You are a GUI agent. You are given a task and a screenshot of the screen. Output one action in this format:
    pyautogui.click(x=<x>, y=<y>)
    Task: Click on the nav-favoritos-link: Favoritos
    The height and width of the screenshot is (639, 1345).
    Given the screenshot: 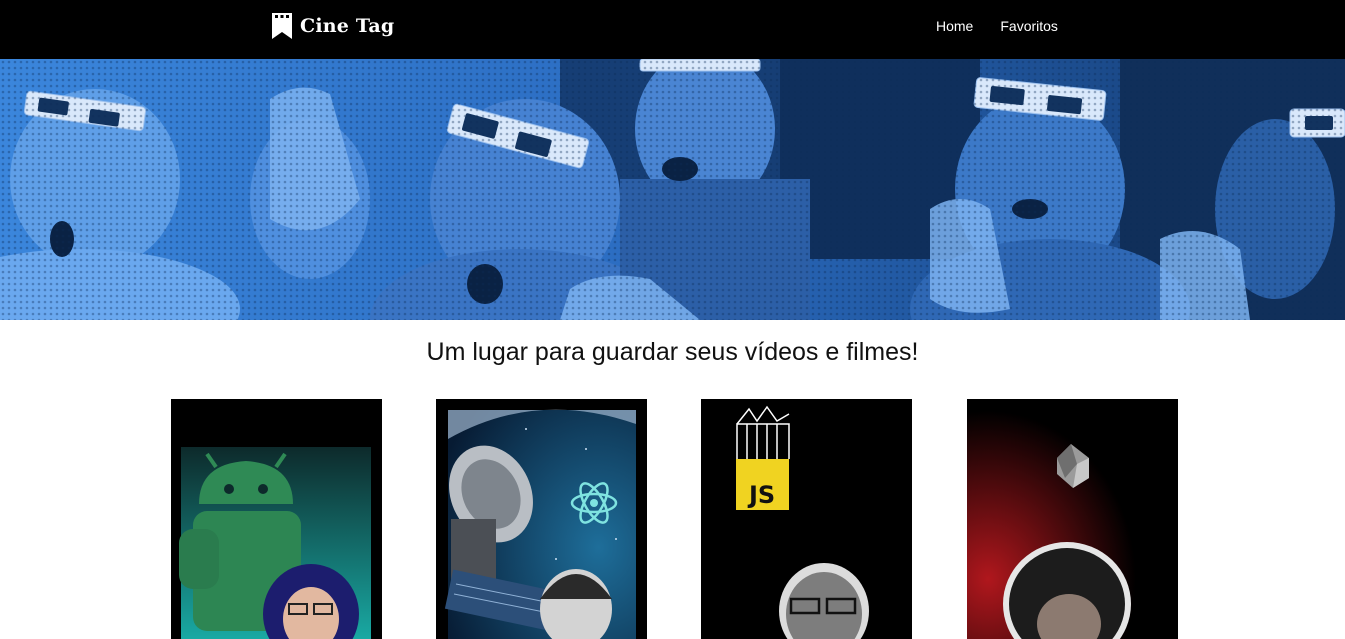 What is the action you would take?
    pyautogui.click(x=1029, y=26)
    